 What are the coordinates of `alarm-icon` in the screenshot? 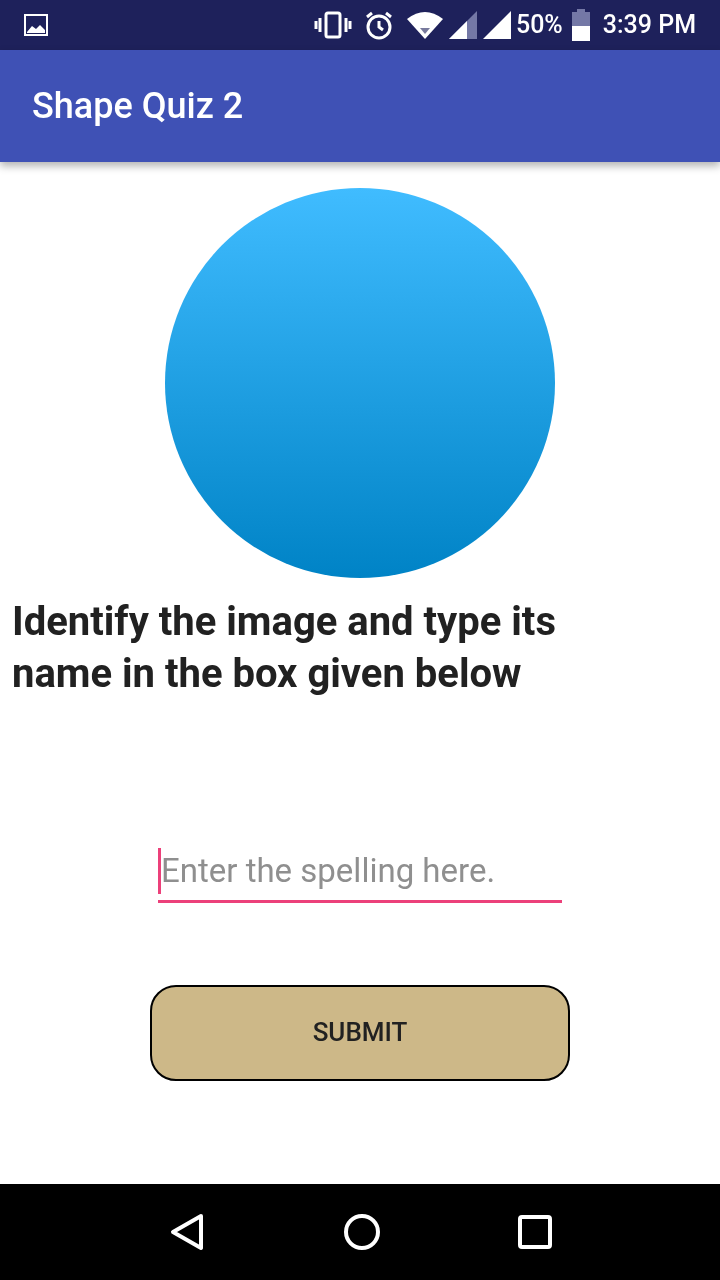 It's located at (378, 25).